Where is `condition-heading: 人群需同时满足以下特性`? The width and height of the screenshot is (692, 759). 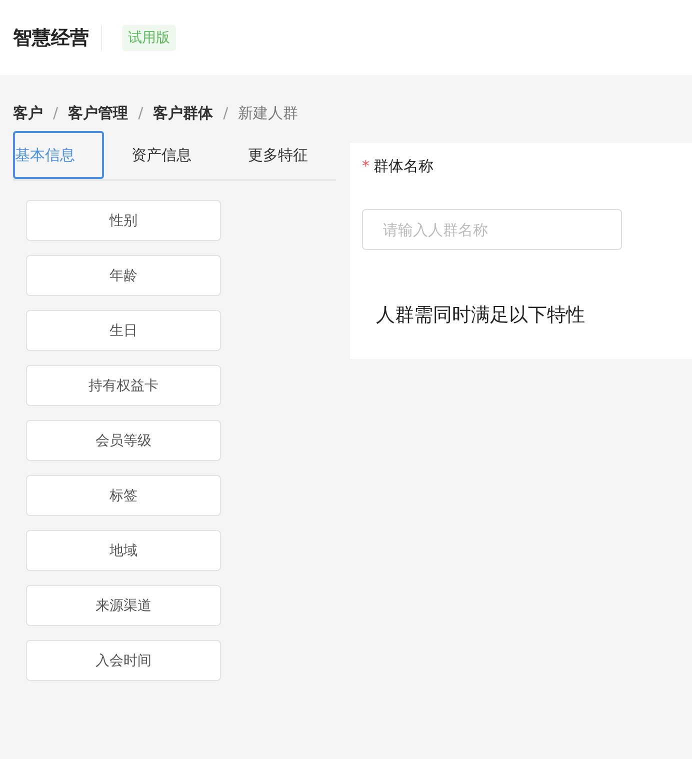 condition-heading: 人群需同时满足以下特性 is located at coordinates (481, 315).